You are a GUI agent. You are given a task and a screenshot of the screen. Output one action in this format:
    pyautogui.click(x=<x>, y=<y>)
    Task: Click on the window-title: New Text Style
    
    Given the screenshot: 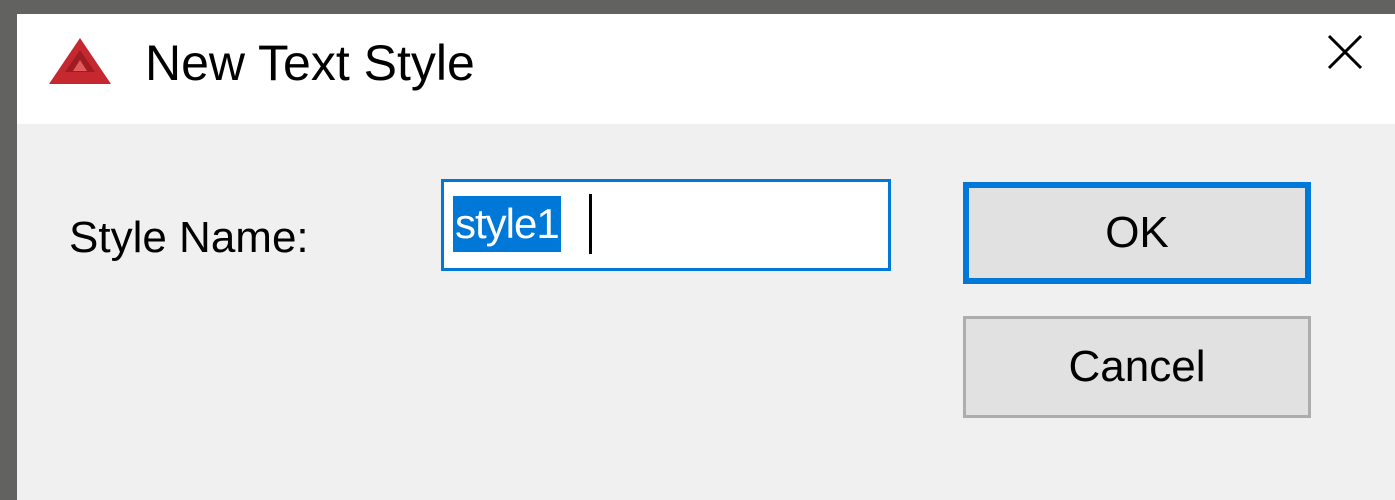 What is the action you would take?
    pyautogui.click(x=310, y=63)
    